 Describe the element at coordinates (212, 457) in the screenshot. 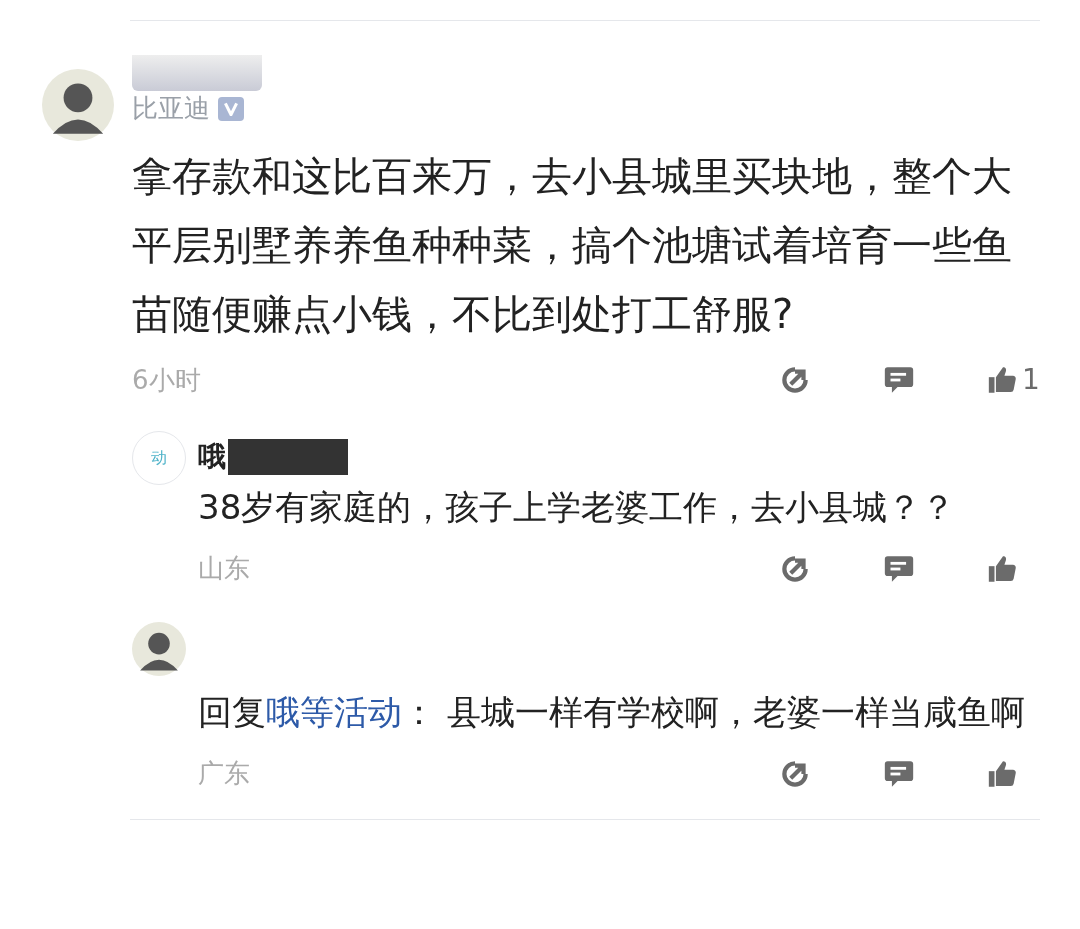

I see `author-name: 哦` at that location.